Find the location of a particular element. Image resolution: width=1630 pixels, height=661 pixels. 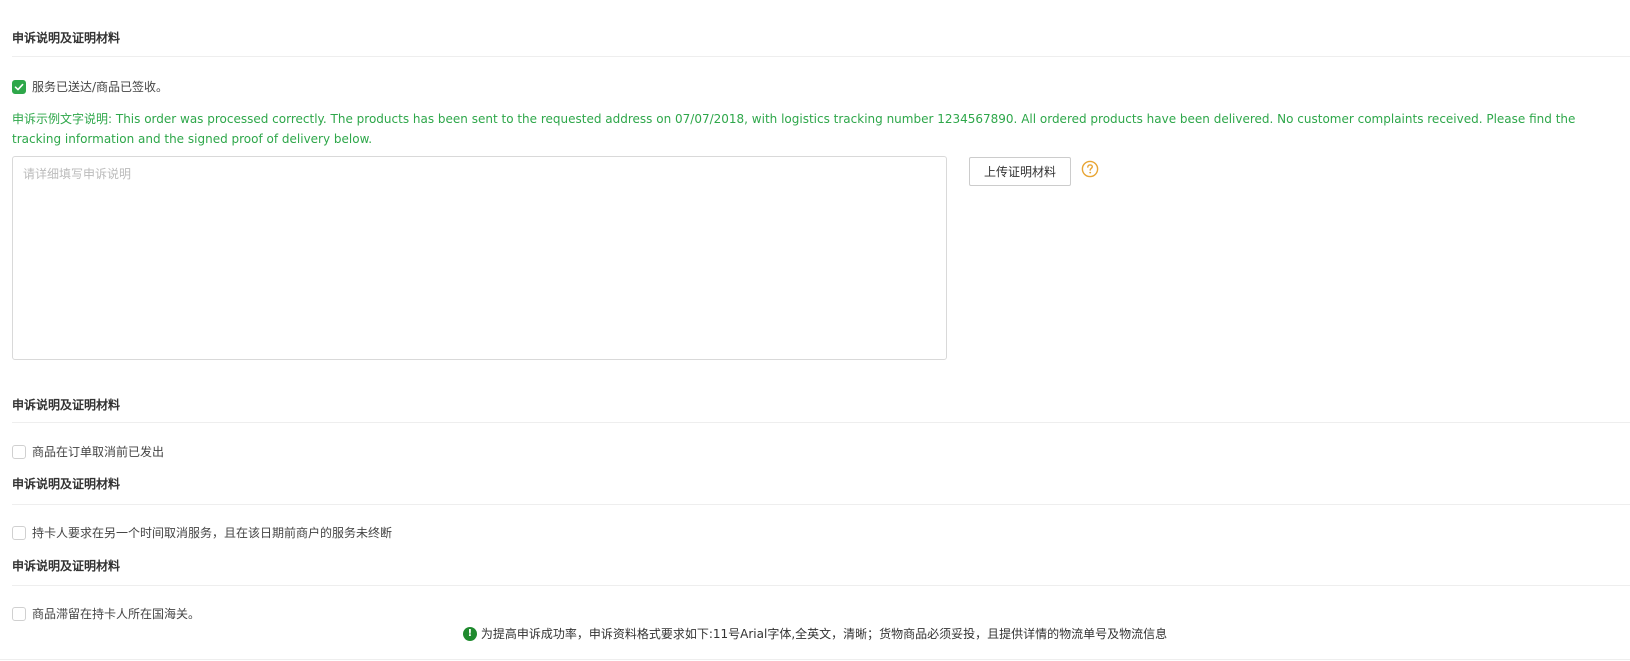

checkmark-icon is located at coordinates (19, 86).